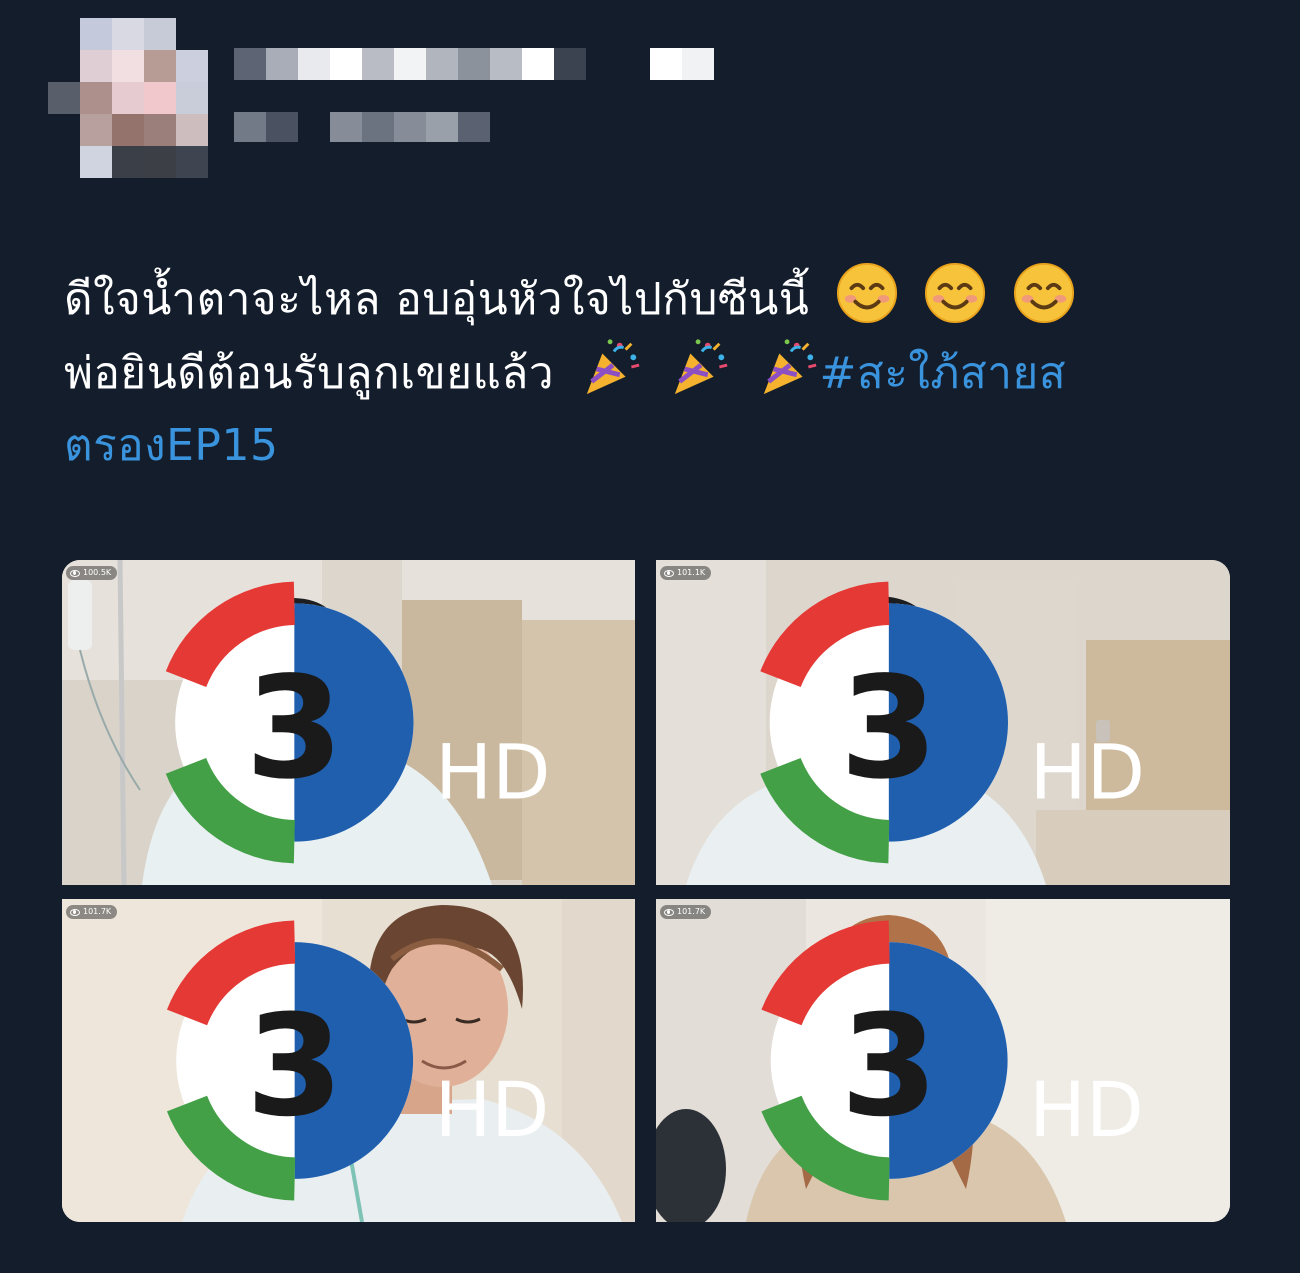 This screenshot has width=1300, height=1273. I want to click on hashtag-link-continued: ตรองEP15, so click(171, 445).